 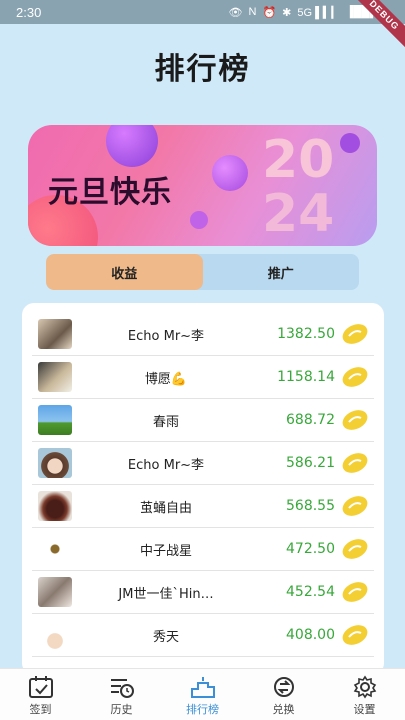 What do you see at coordinates (29, 12) in the screenshot?
I see `status-time: 2:30` at bounding box center [29, 12].